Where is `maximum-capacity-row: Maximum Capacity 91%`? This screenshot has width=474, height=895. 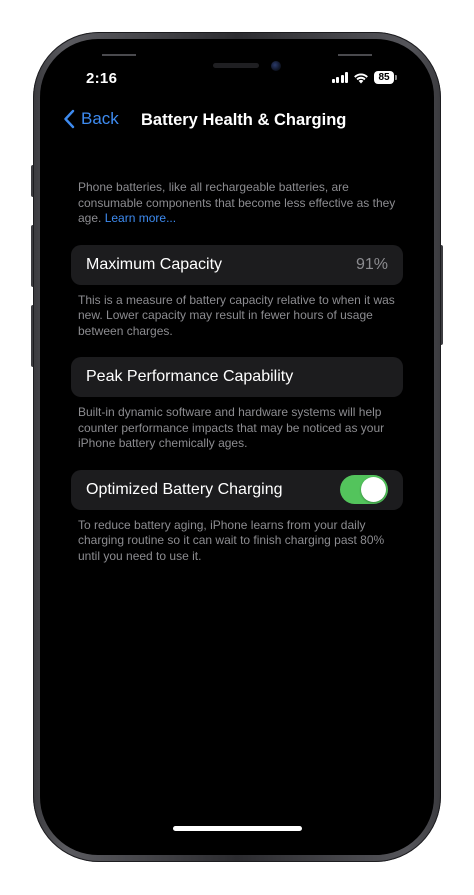
maximum-capacity-row: Maximum Capacity 91% is located at coordinates (237, 264).